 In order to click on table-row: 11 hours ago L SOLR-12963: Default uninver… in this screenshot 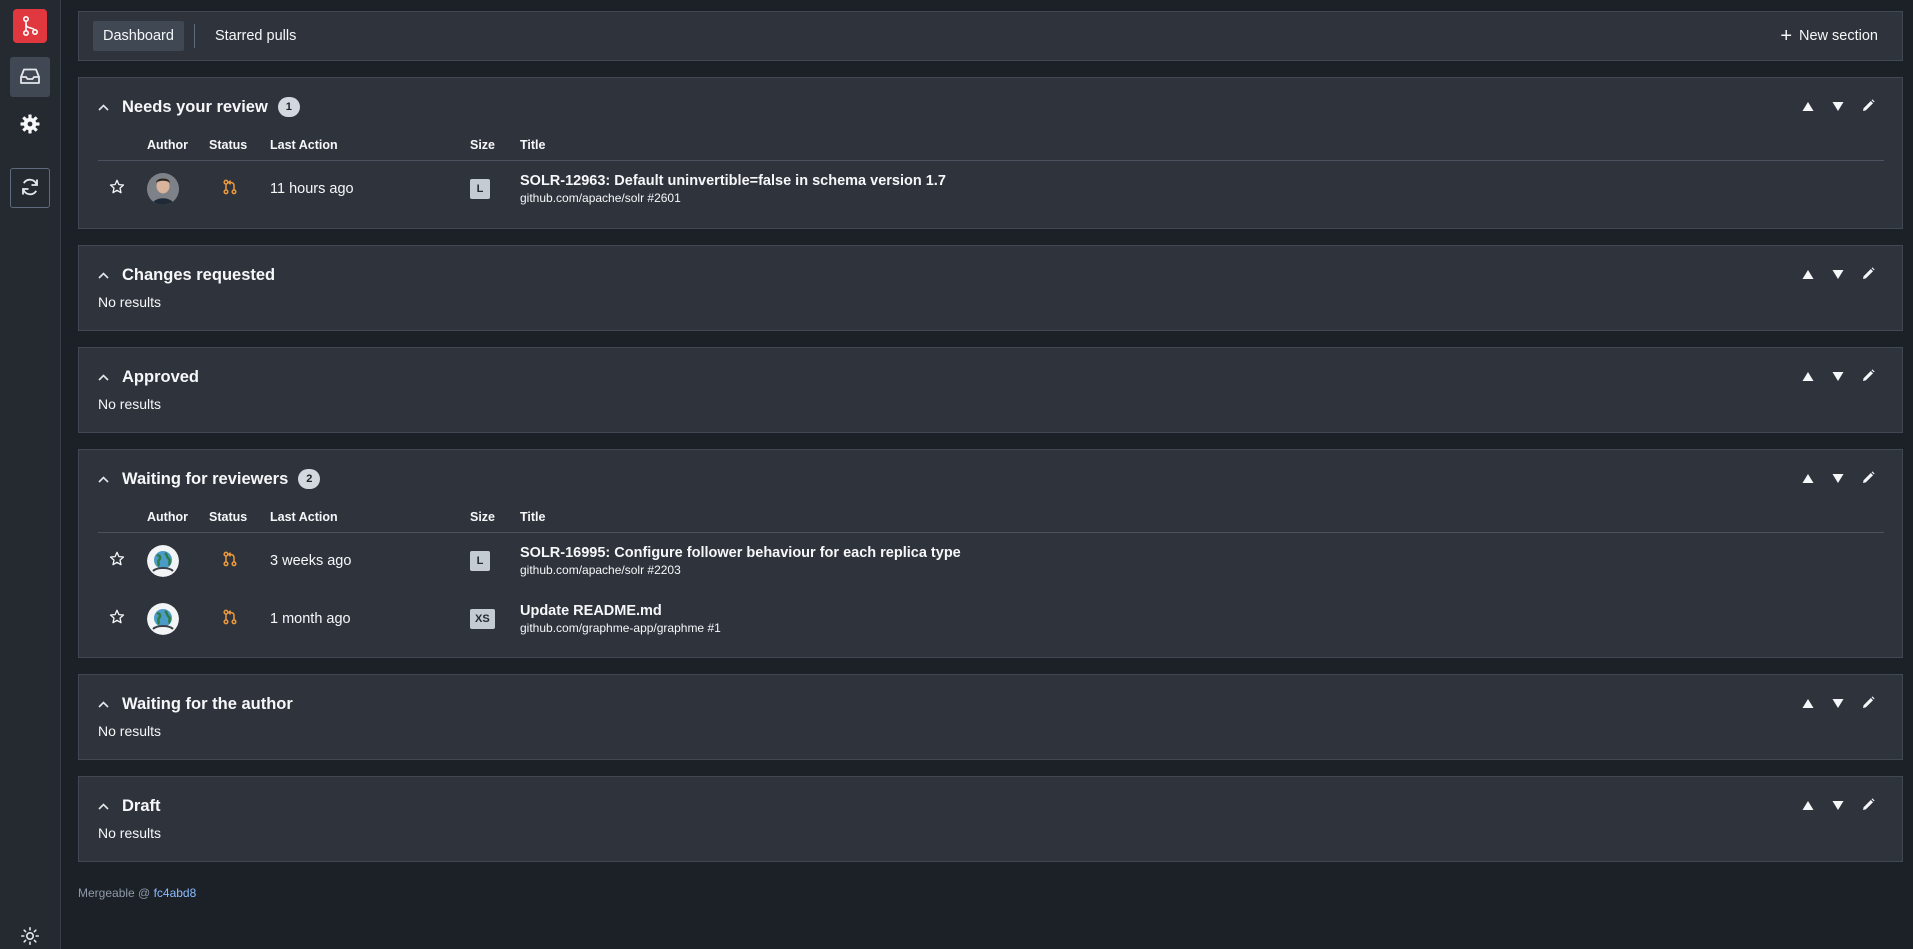, I will do `click(991, 189)`.